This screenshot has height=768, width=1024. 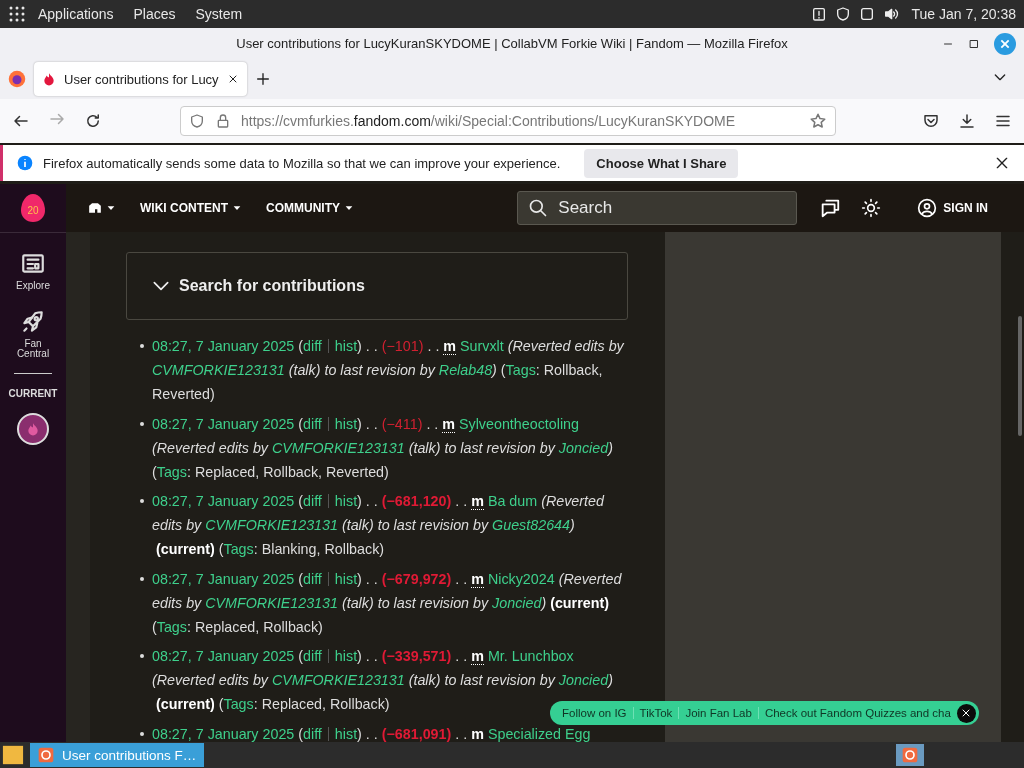 I want to click on nav-menu: COMMUNITY, so click(x=303, y=208).